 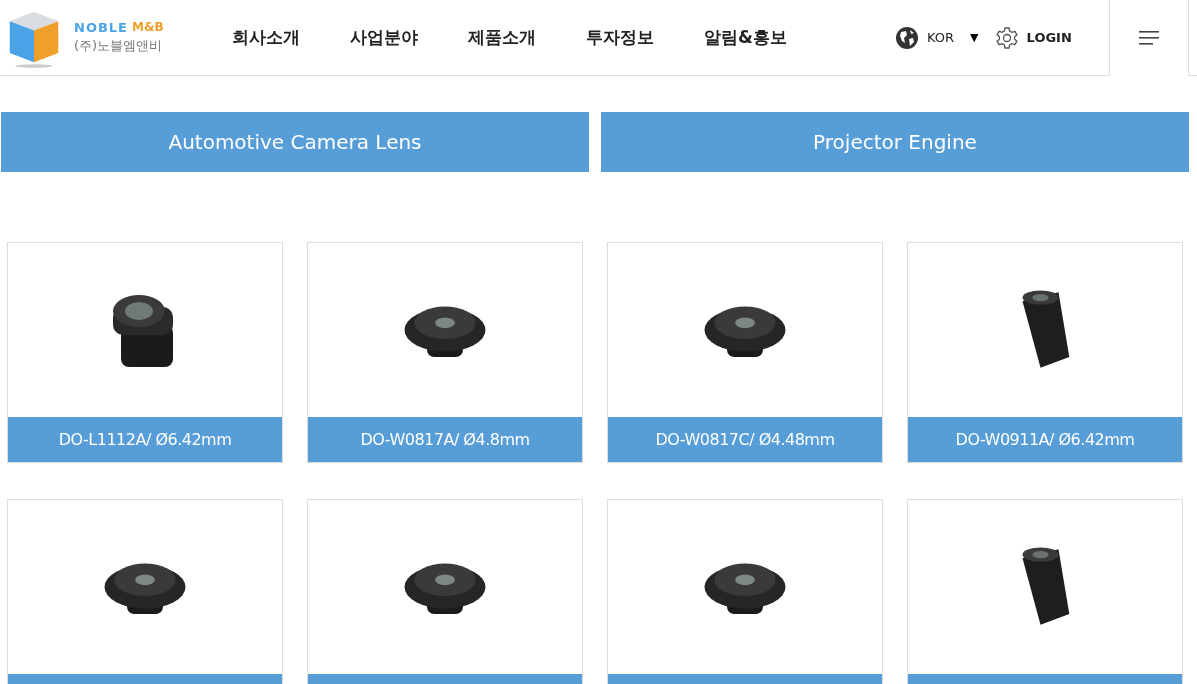 I want to click on product-label: DO-W0911A/ Ø6.42mm, so click(x=1045, y=439).